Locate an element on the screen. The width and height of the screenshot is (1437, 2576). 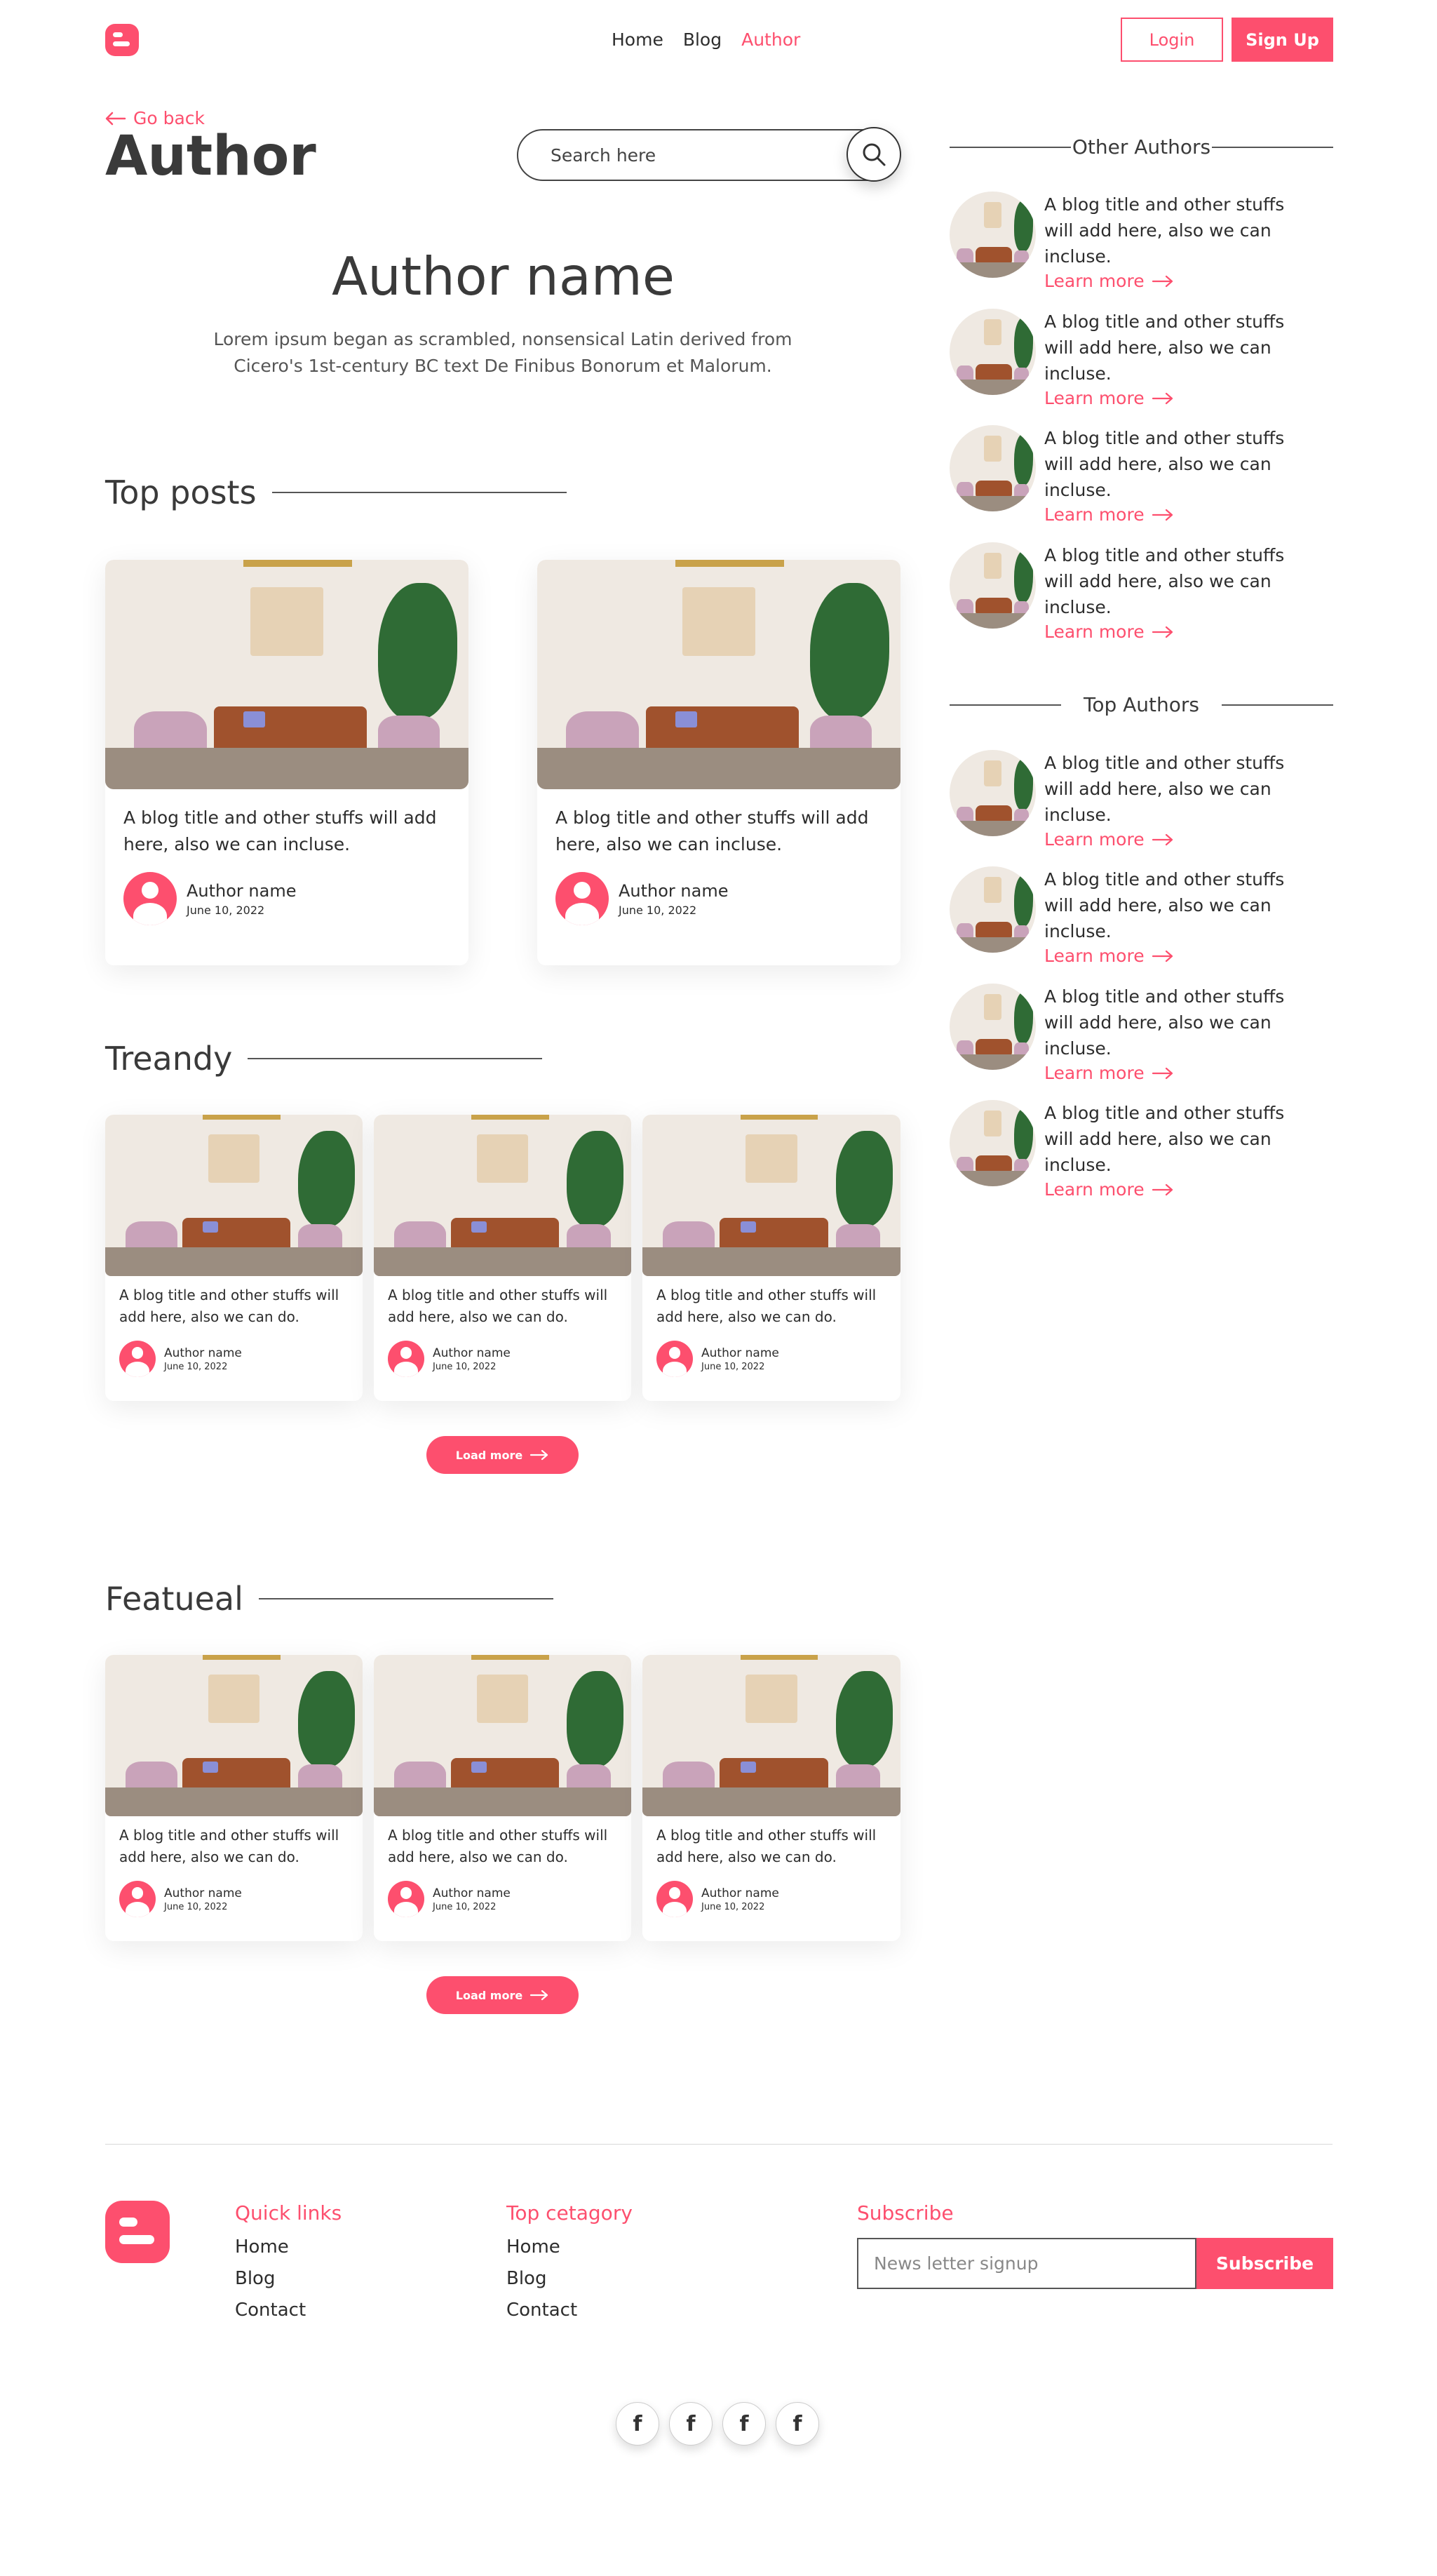
logo-icon is located at coordinates (122, 40).